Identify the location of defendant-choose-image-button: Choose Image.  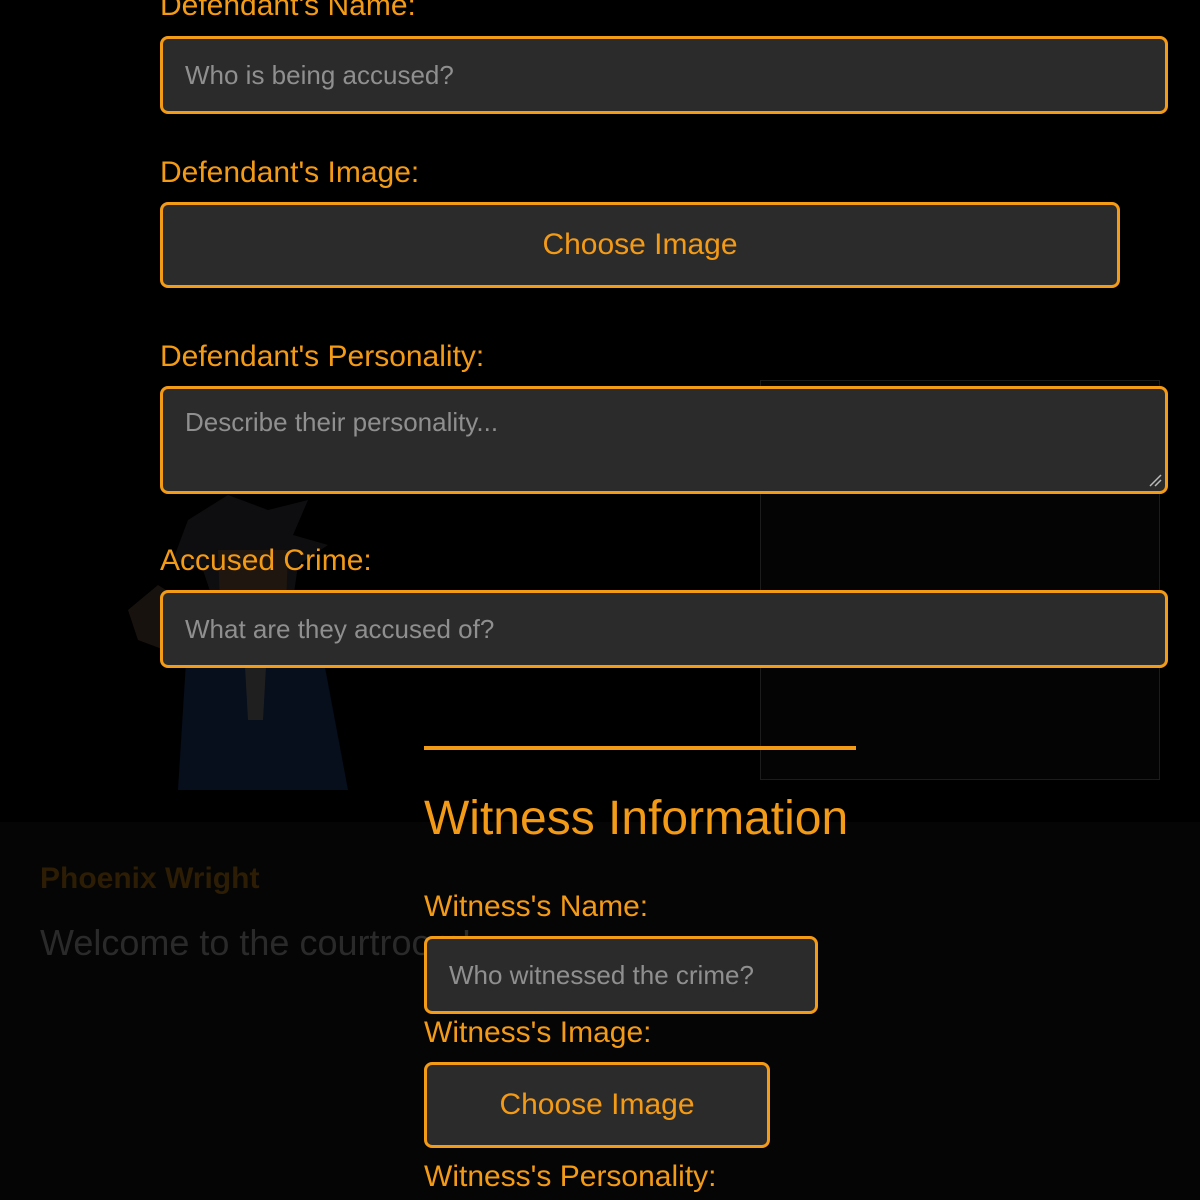
(640, 245).